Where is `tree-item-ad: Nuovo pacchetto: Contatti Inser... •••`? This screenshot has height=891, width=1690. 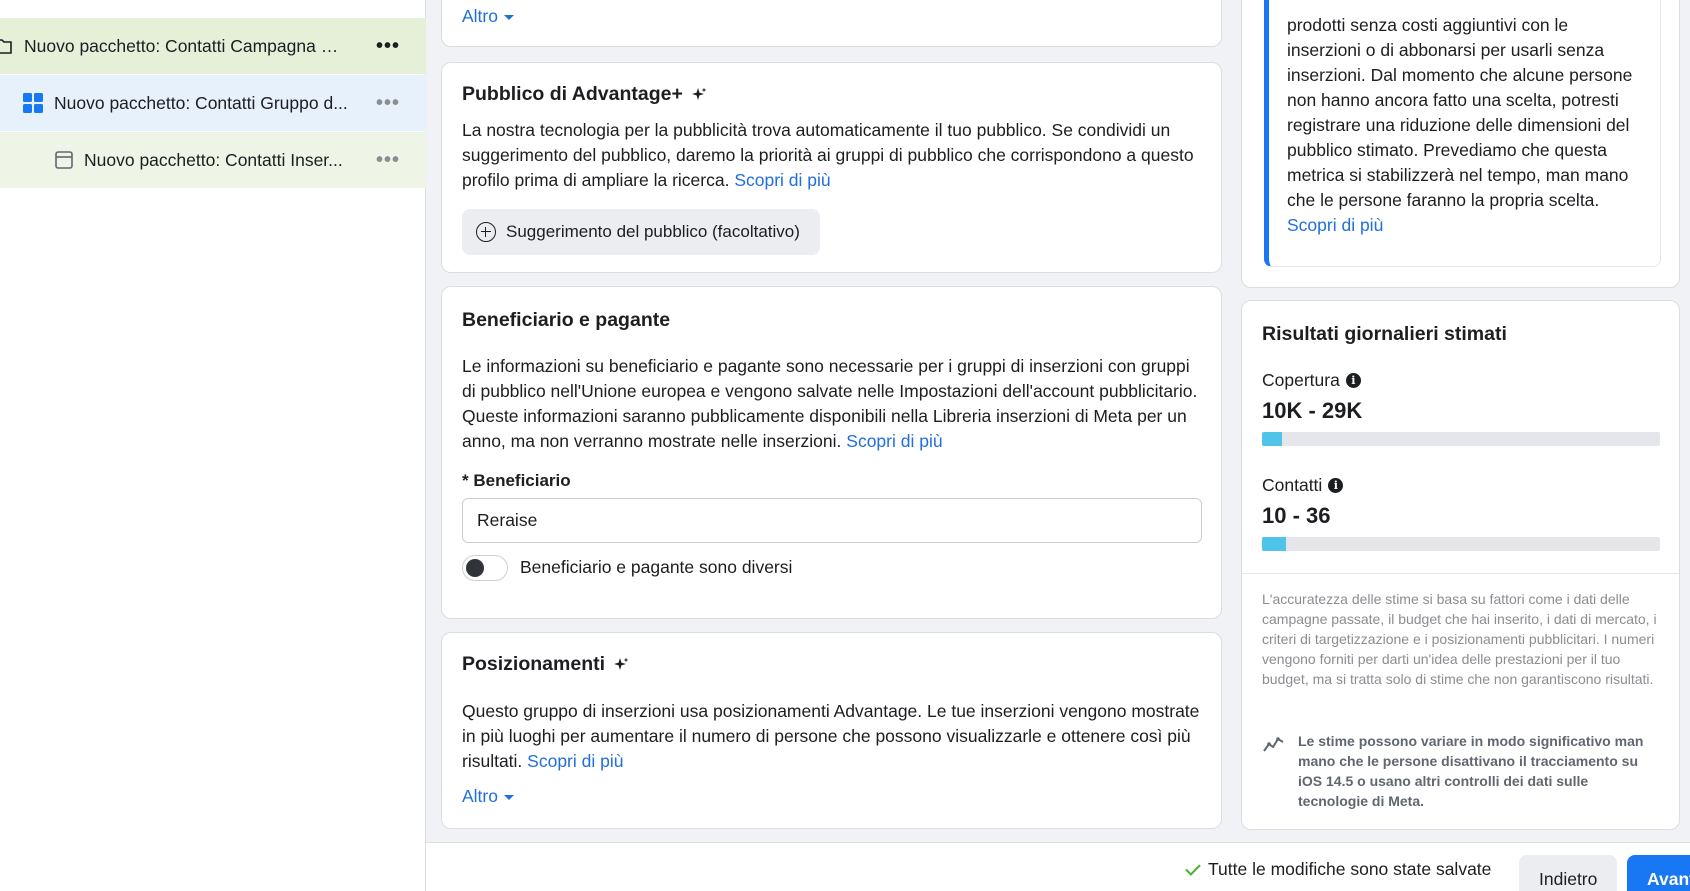 tree-item-ad: Nuovo pacchetto: Contatti Inser... ••• is located at coordinates (213, 160).